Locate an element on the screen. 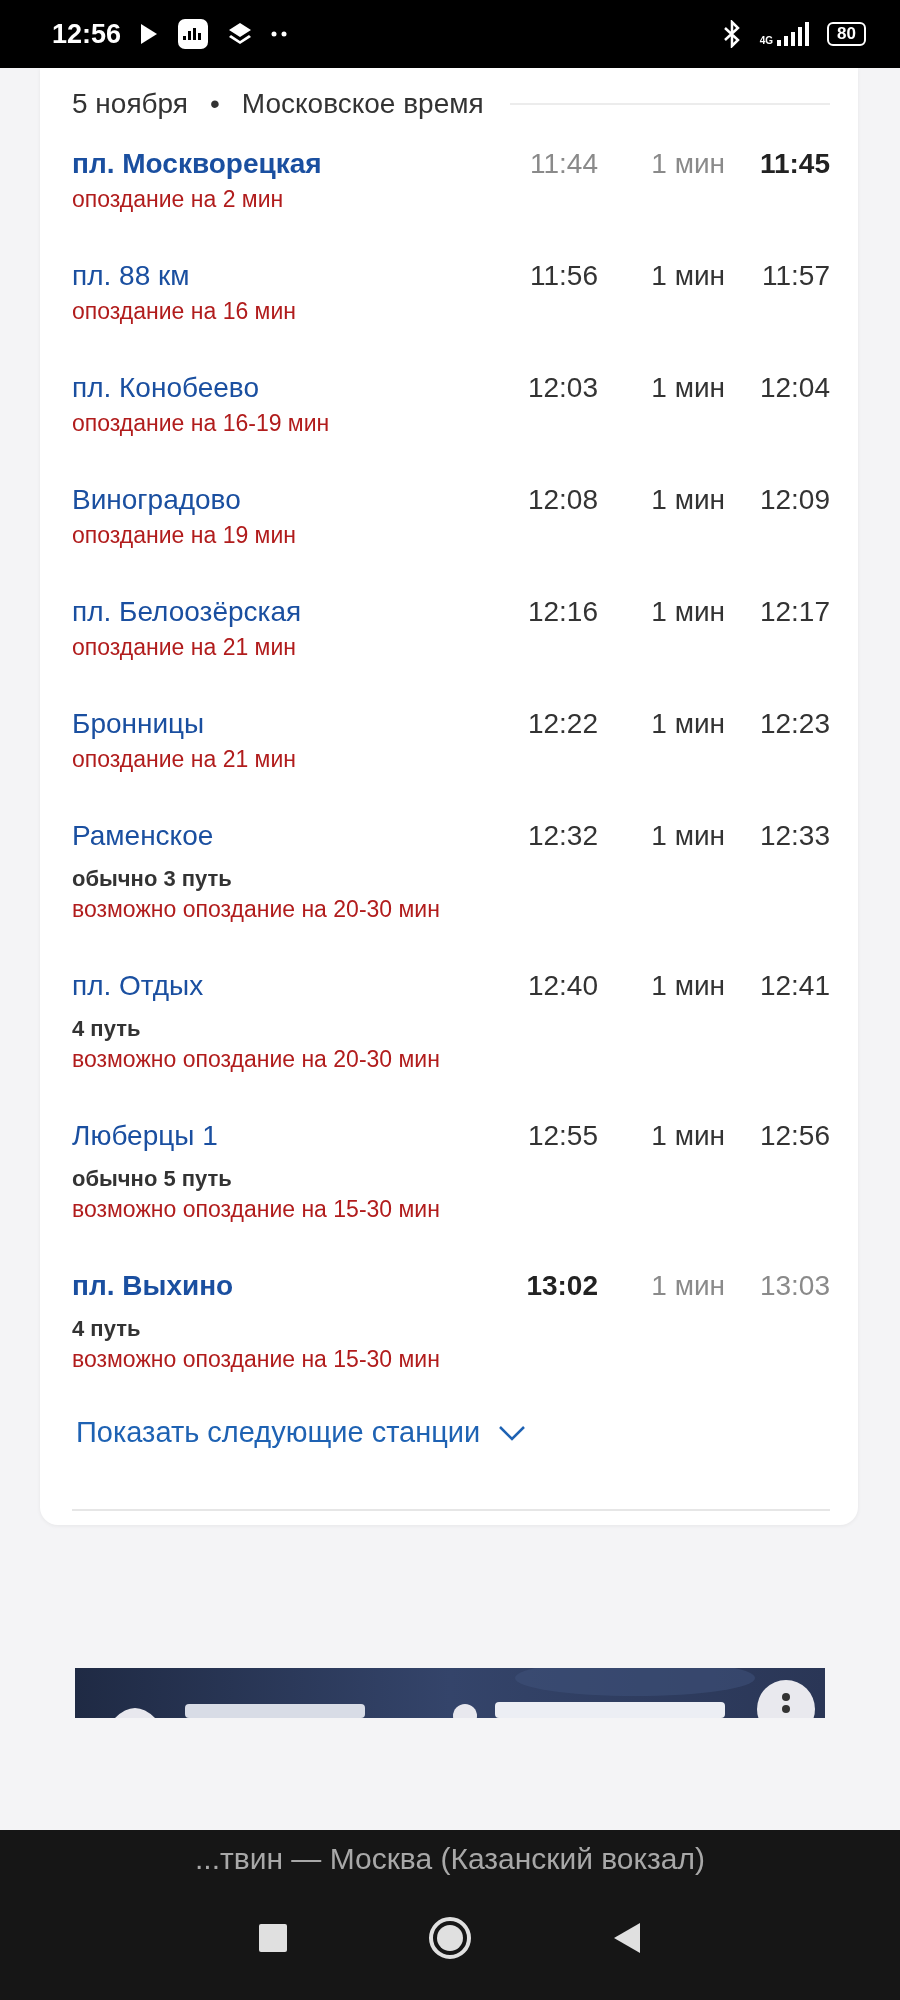 This screenshot has height=2000, width=900. station-link: пл. 88 км is located at coordinates (131, 276).